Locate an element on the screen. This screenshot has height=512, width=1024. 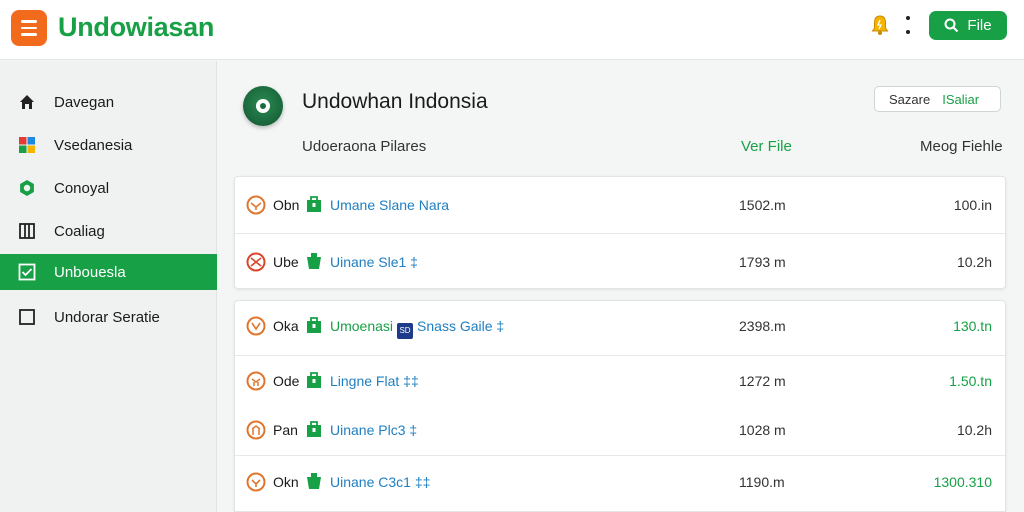
sidebar-item-label: Coaliag is located at coordinates (79, 231).